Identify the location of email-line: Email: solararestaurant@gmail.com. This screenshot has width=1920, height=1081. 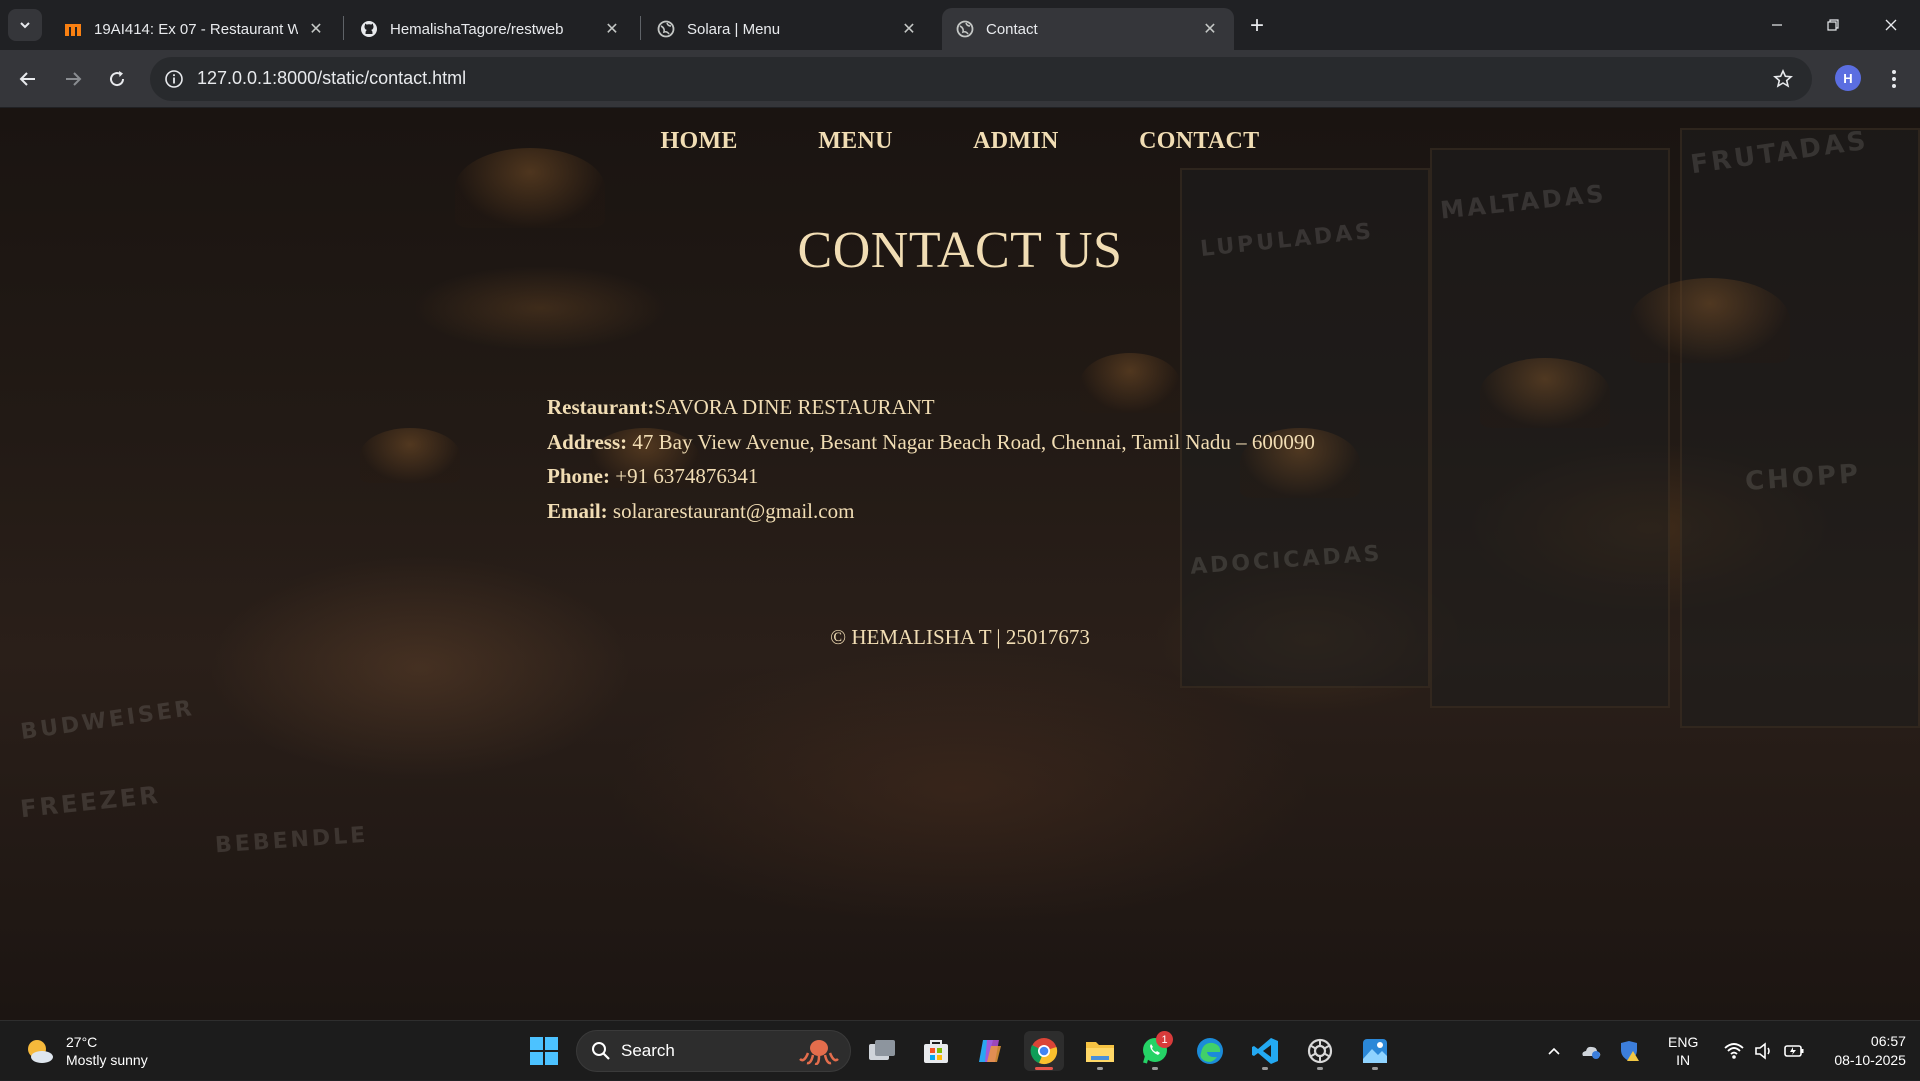
(931, 511).